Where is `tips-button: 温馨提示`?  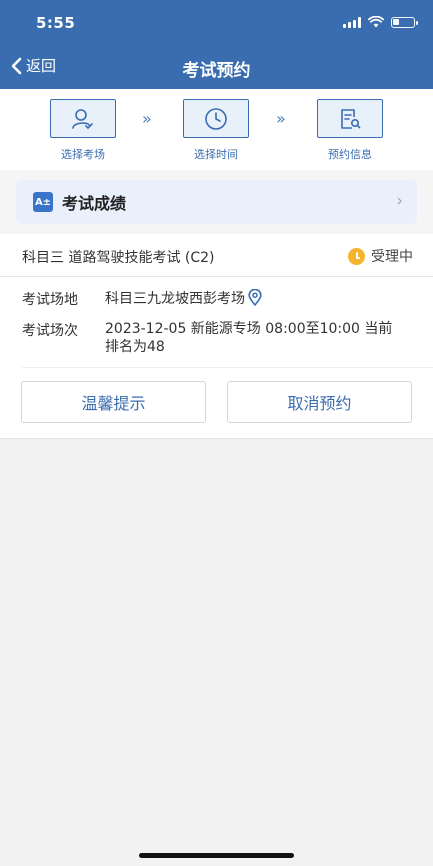 tips-button: 温馨提示 is located at coordinates (113, 402).